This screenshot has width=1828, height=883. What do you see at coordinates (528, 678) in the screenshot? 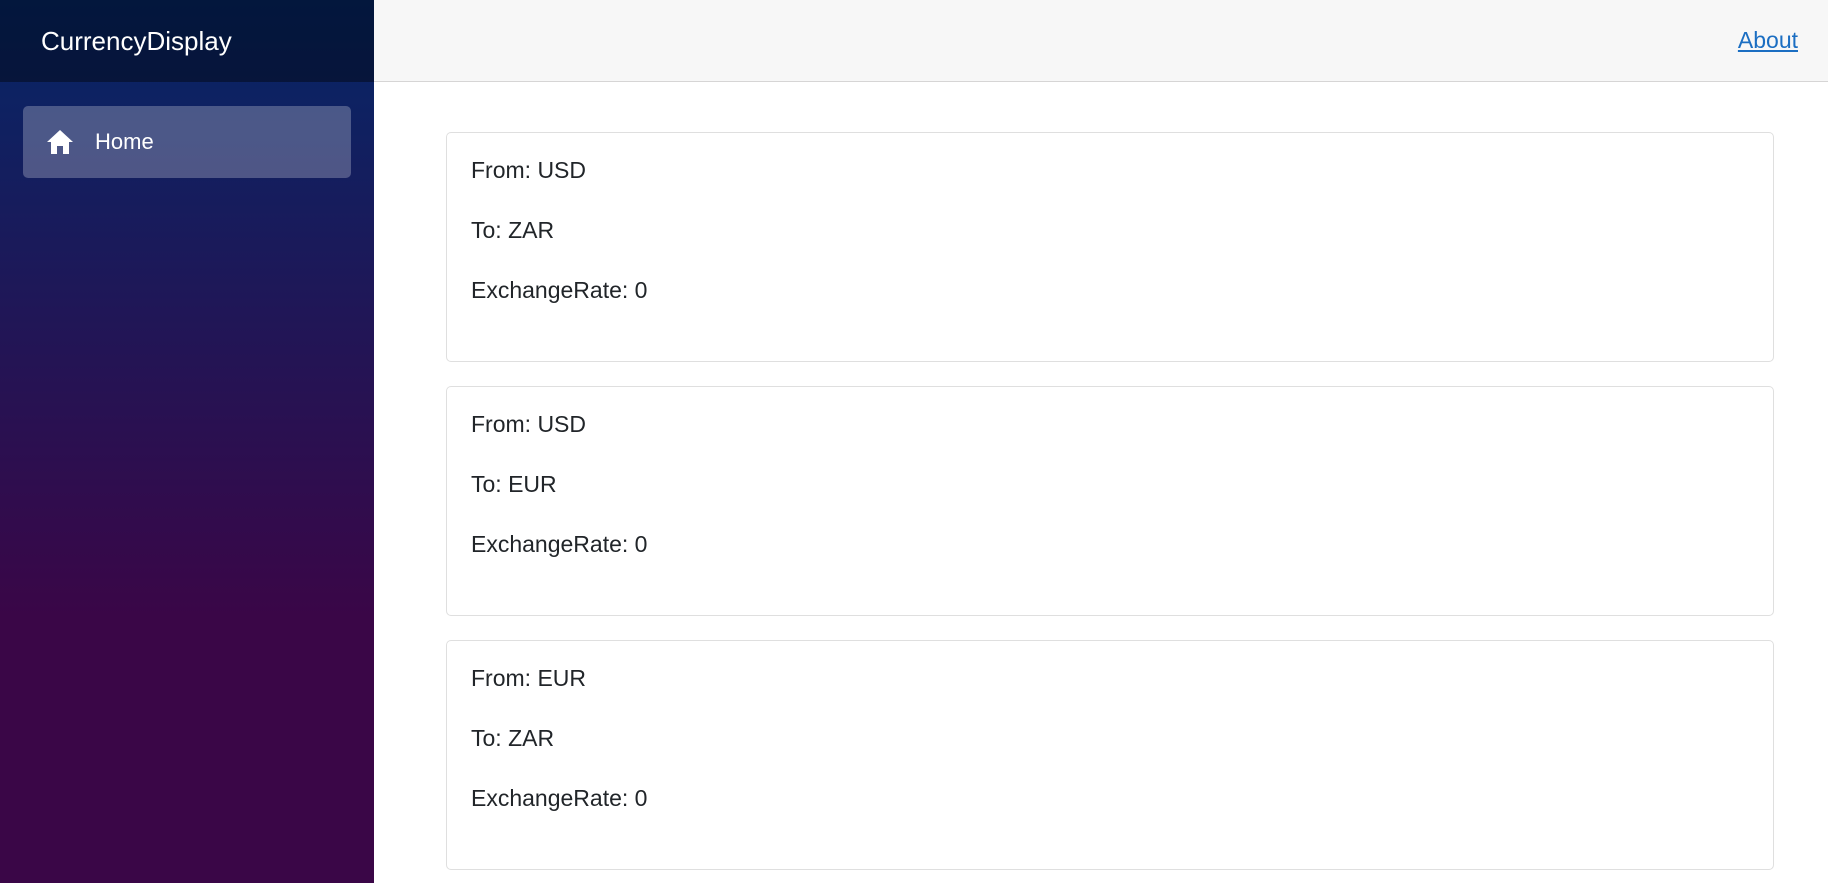
I see `from-text: From: EUR` at bounding box center [528, 678].